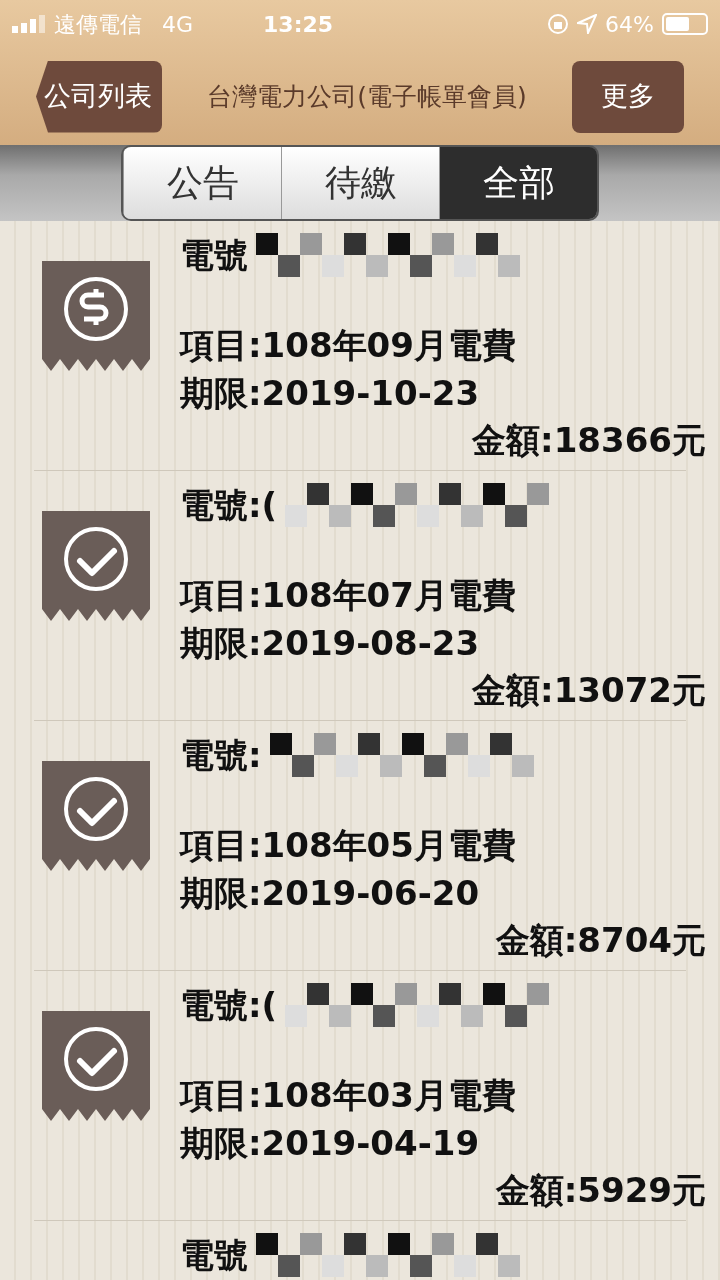 The width and height of the screenshot is (720, 1280). Describe the element at coordinates (330, 393) in the screenshot. I see `due-date: 期限:2019-10-23` at that location.